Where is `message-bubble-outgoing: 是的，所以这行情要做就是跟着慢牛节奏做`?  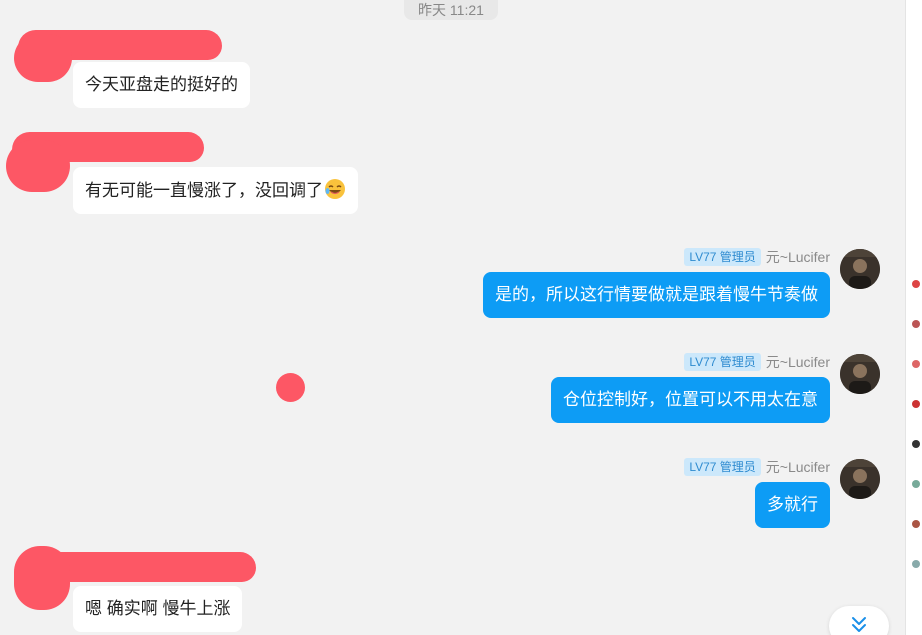 message-bubble-outgoing: 是的，所以这行情要做就是跟着慢牛节奏做 is located at coordinates (656, 295).